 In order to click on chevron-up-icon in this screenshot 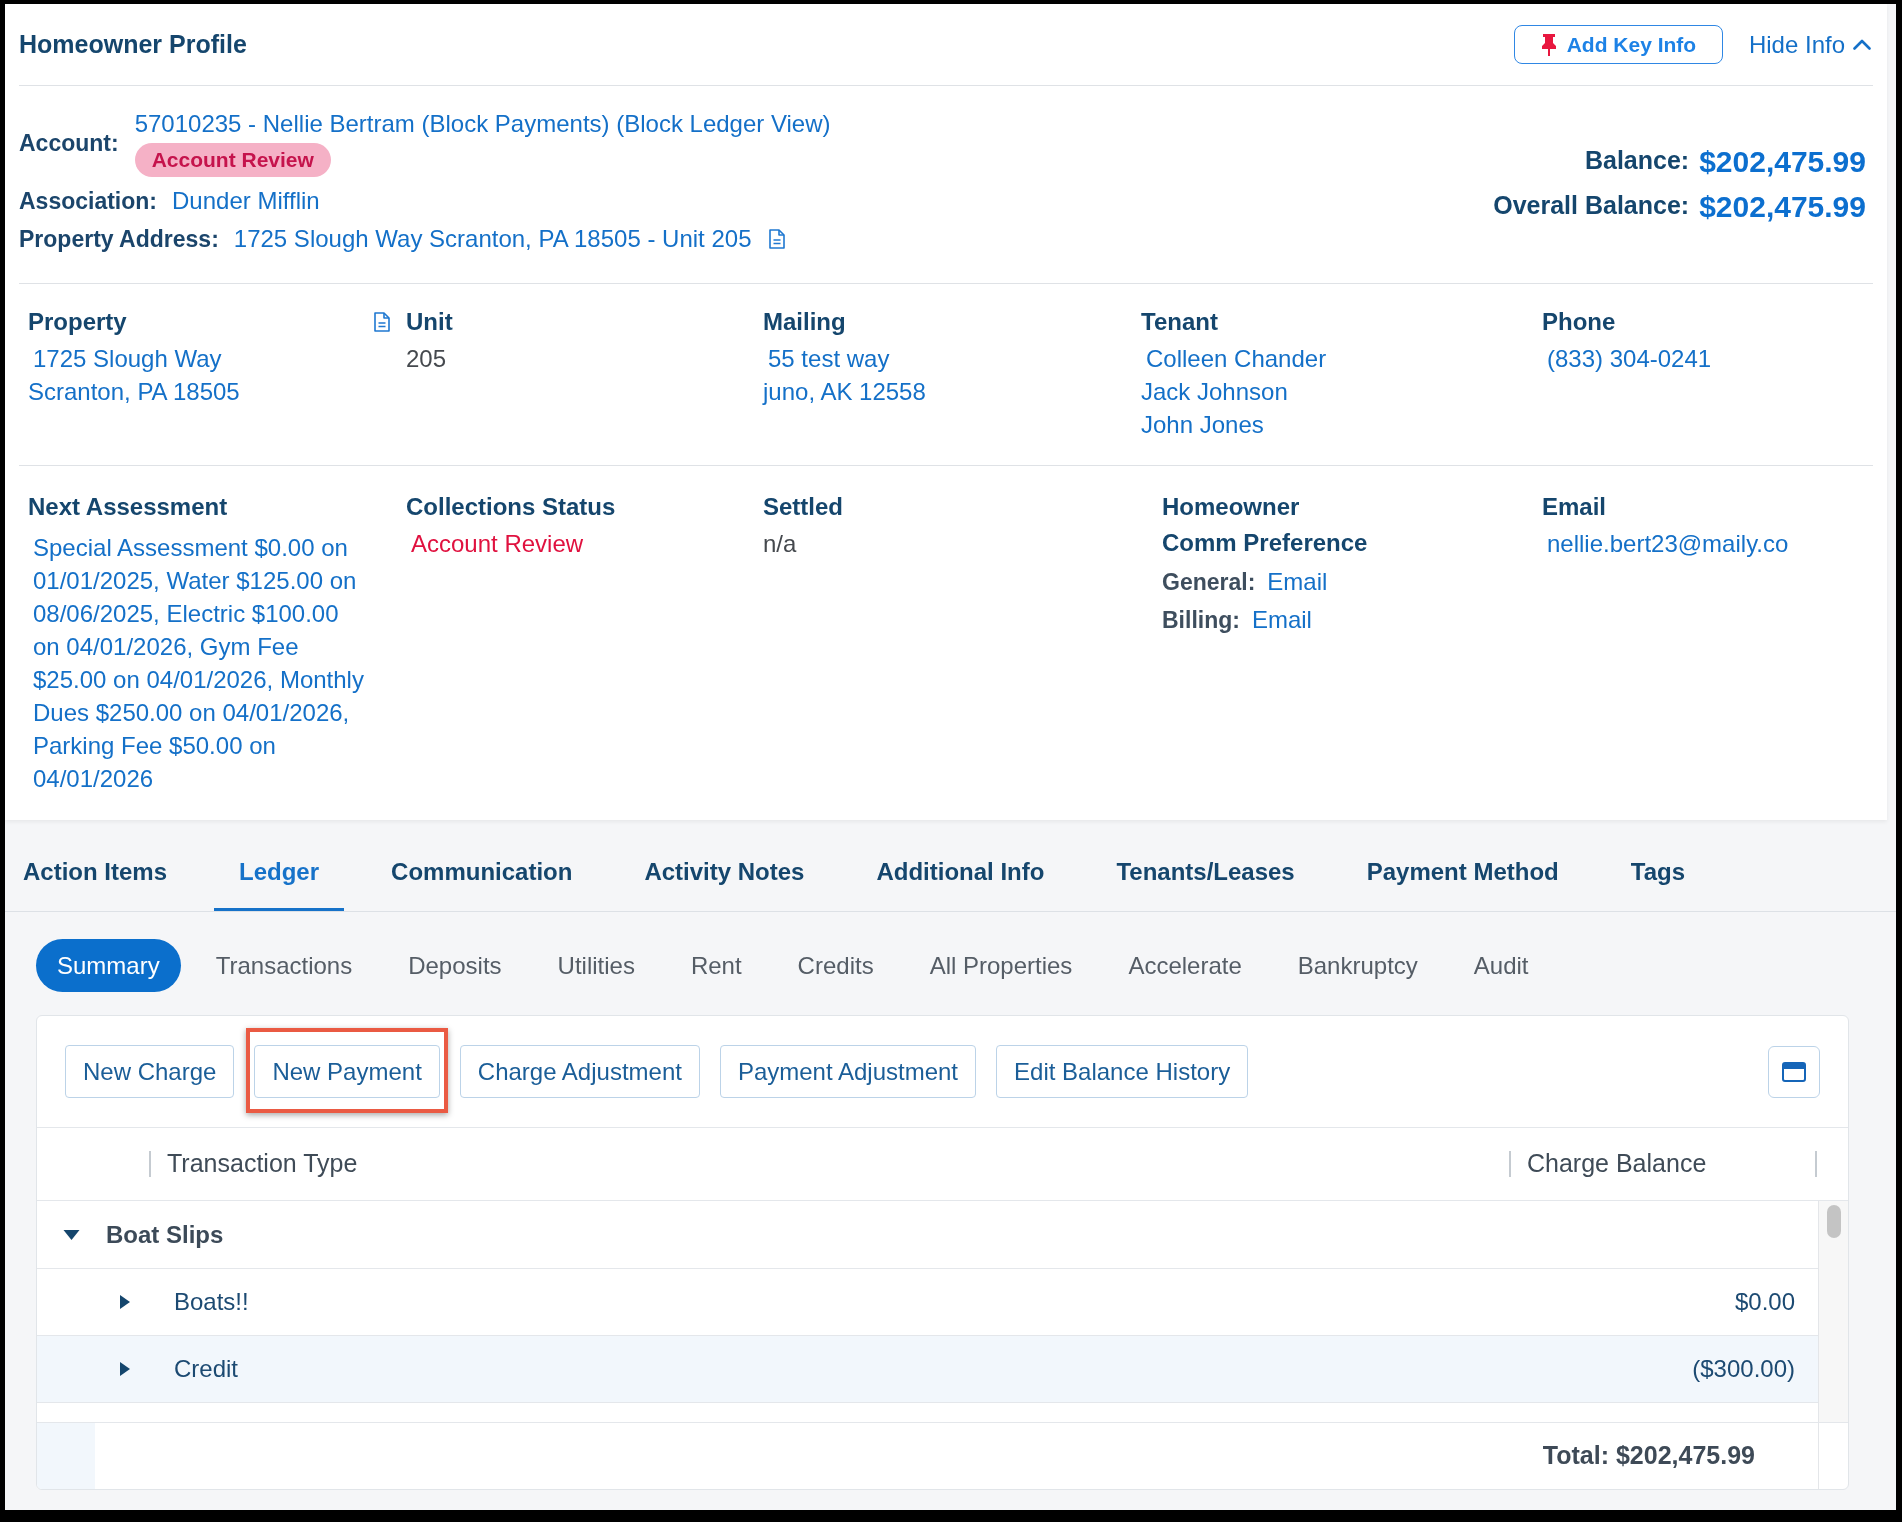, I will do `click(1862, 44)`.